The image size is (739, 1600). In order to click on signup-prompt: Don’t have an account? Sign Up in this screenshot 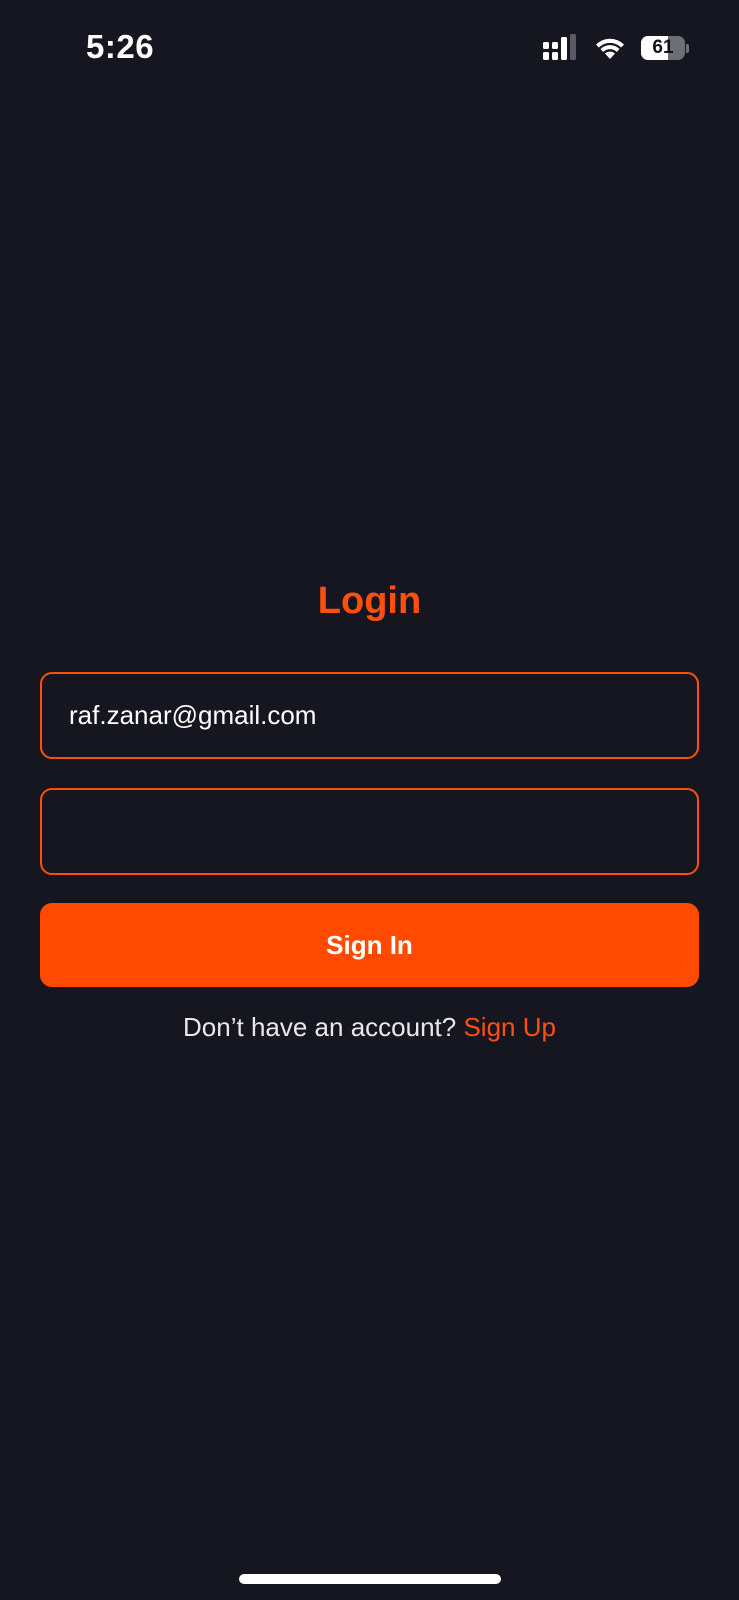, I will do `click(369, 1027)`.